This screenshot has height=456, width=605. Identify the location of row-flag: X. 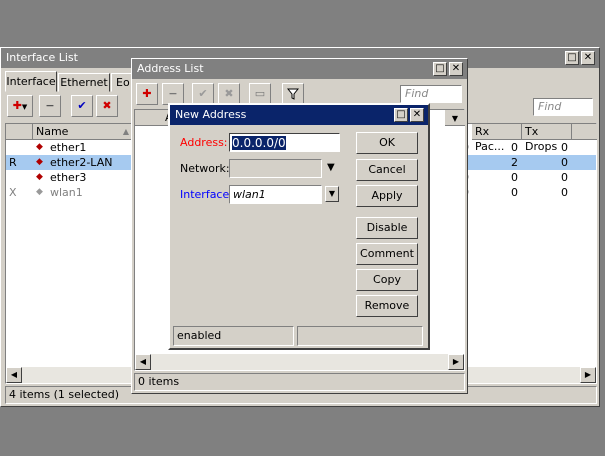
(13, 192).